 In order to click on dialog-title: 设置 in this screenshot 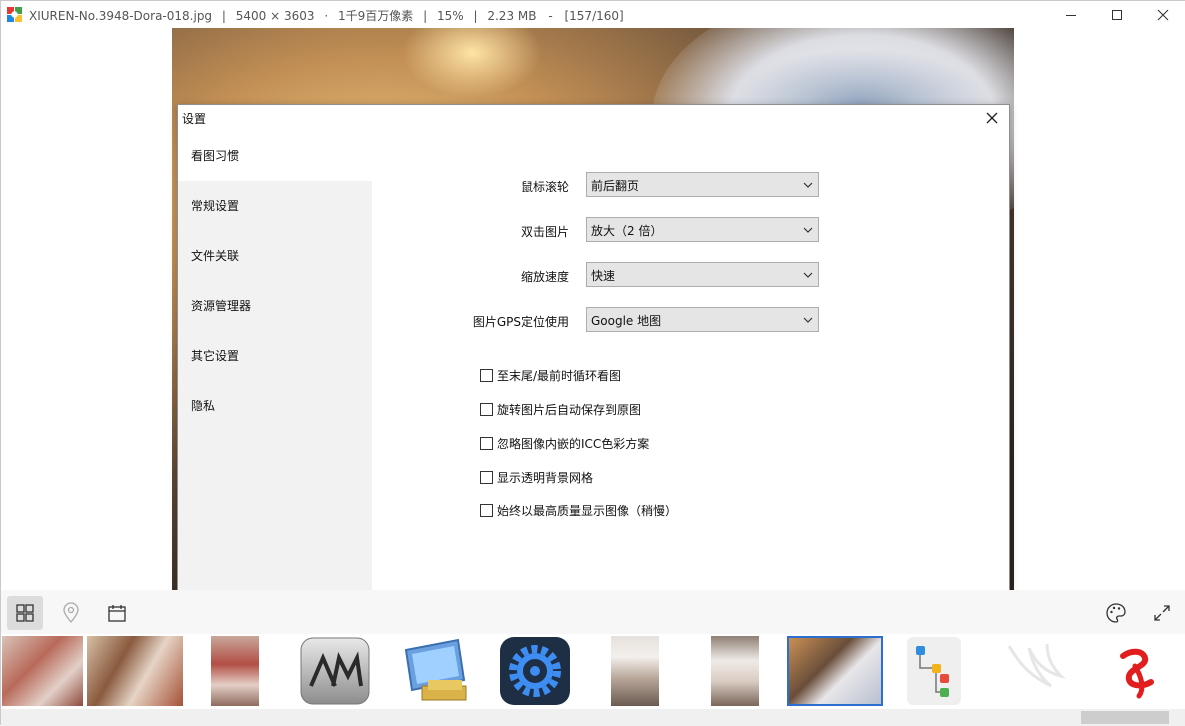, I will do `click(194, 119)`.